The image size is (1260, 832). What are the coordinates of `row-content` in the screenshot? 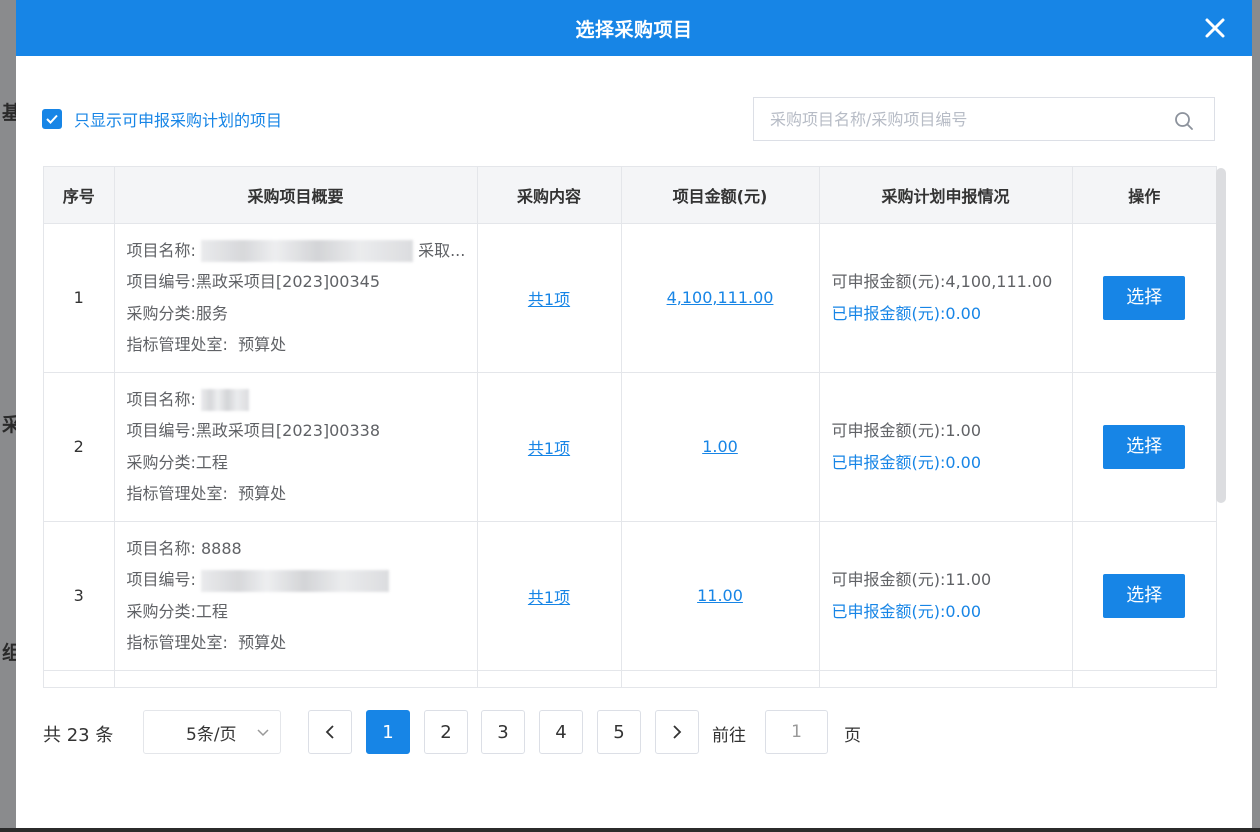 It's located at (549, 678).